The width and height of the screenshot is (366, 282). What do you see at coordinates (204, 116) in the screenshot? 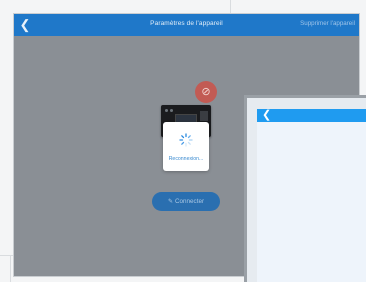
I see `device-port` at bounding box center [204, 116].